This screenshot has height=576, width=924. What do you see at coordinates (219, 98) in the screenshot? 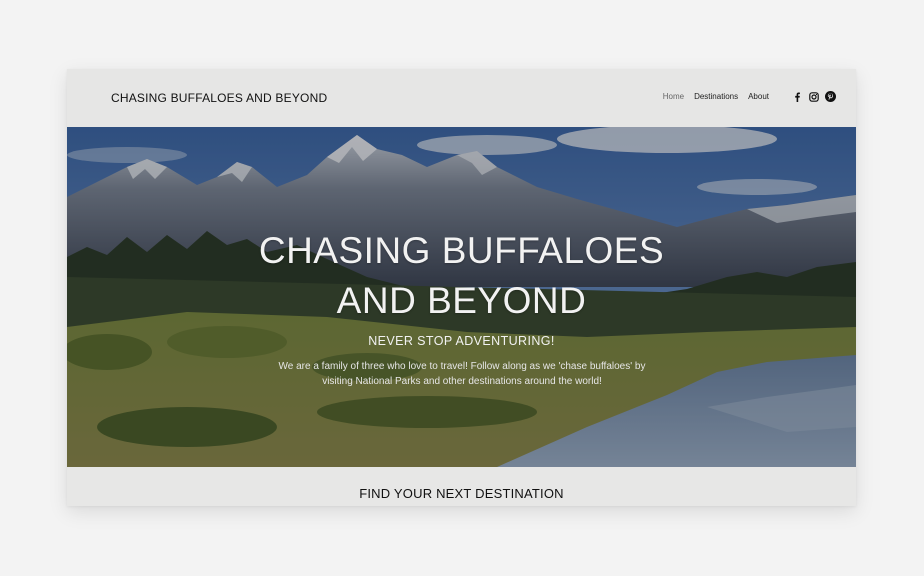
I see `site-title: CHASING BUFFALOES AND BEYOND` at bounding box center [219, 98].